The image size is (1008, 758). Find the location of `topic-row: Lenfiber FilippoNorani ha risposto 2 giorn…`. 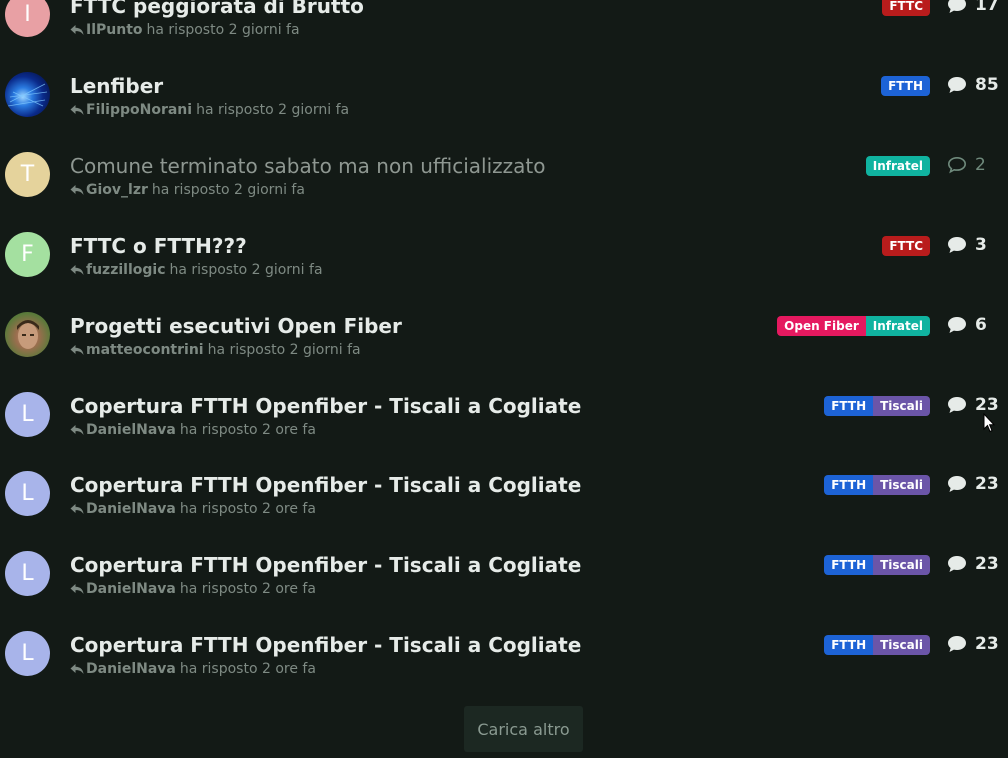

topic-row: Lenfiber FilippoNorani ha risposto 2 giorn… is located at coordinates (504, 94).